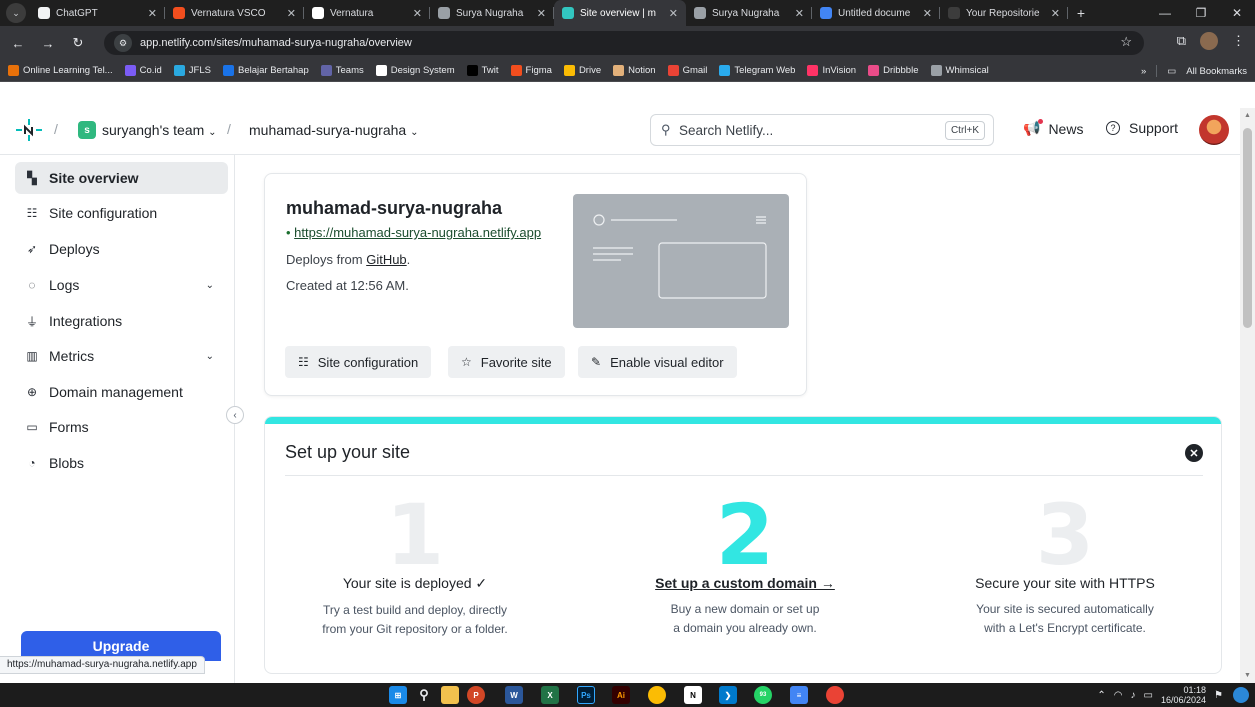 This screenshot has height=707, width=1255. What do you see at coordinates (1126, 42) in the screenshot?
I see `bookmark-star-icon: ☆` at bounding box center [1126, 42].